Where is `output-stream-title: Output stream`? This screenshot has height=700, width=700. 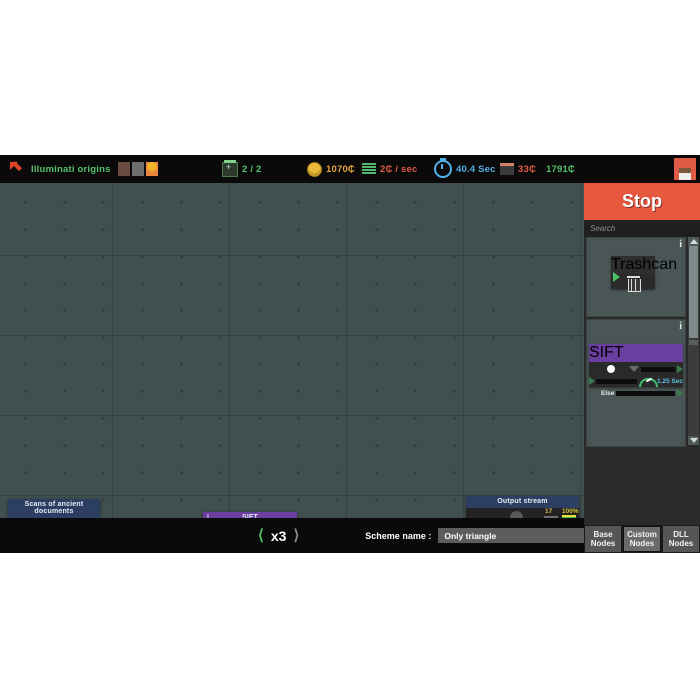
output-stream-title: Output stream is located at coordinates (522, 502).